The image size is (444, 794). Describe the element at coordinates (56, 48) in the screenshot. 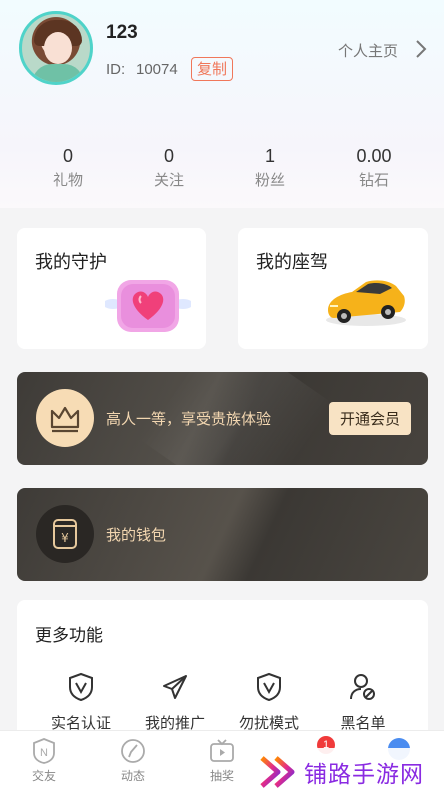

I see `avatar` at that location.